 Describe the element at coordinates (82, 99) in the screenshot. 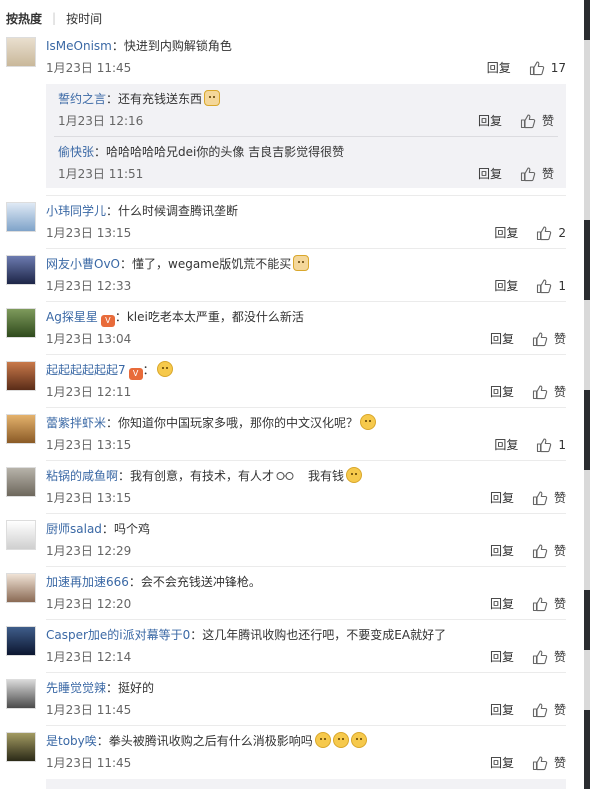

I see `username-link: 誓约之言` at that location.